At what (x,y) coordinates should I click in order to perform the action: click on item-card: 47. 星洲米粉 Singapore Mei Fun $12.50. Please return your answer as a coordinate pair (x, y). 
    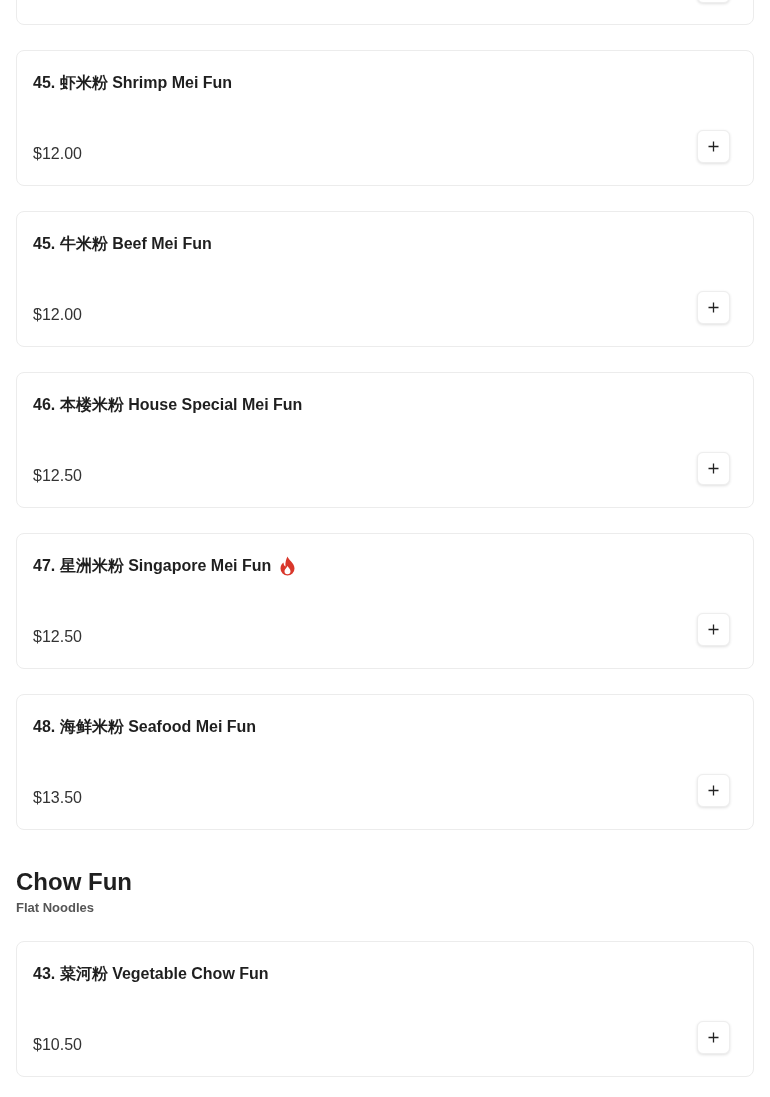
    Looking at the image, I should click on (385, 601).